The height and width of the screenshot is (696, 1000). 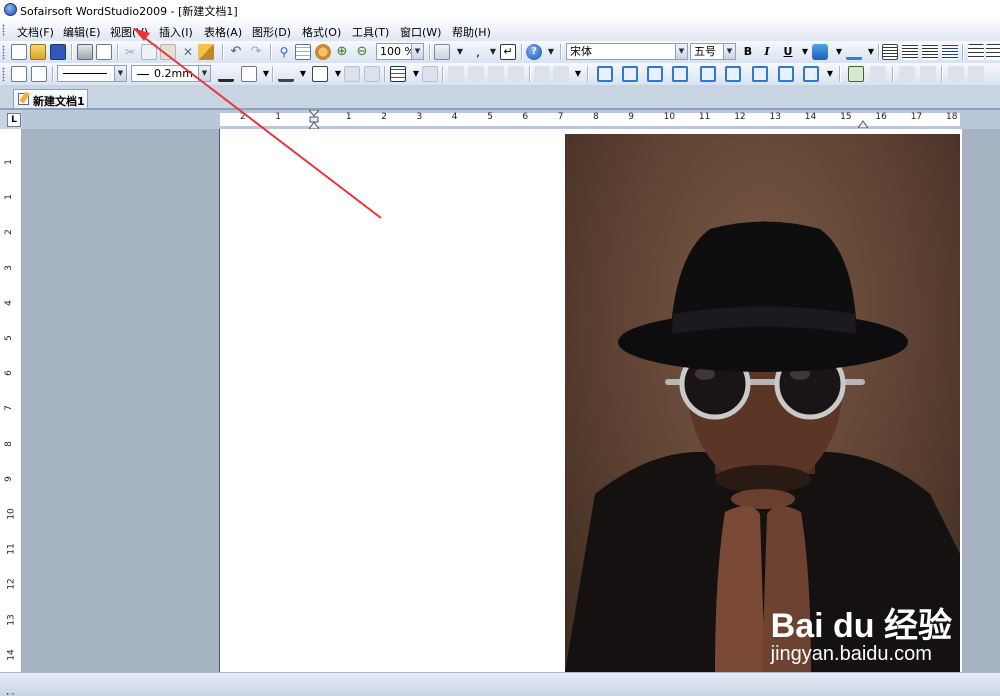 I want to click on bring-forward-icon, so click(x=352, y=74).